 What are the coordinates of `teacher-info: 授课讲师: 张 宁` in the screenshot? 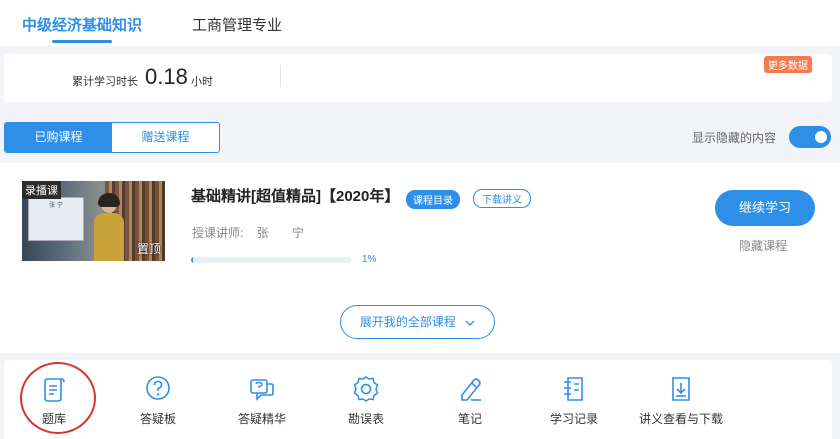 It's located at (253, 232).